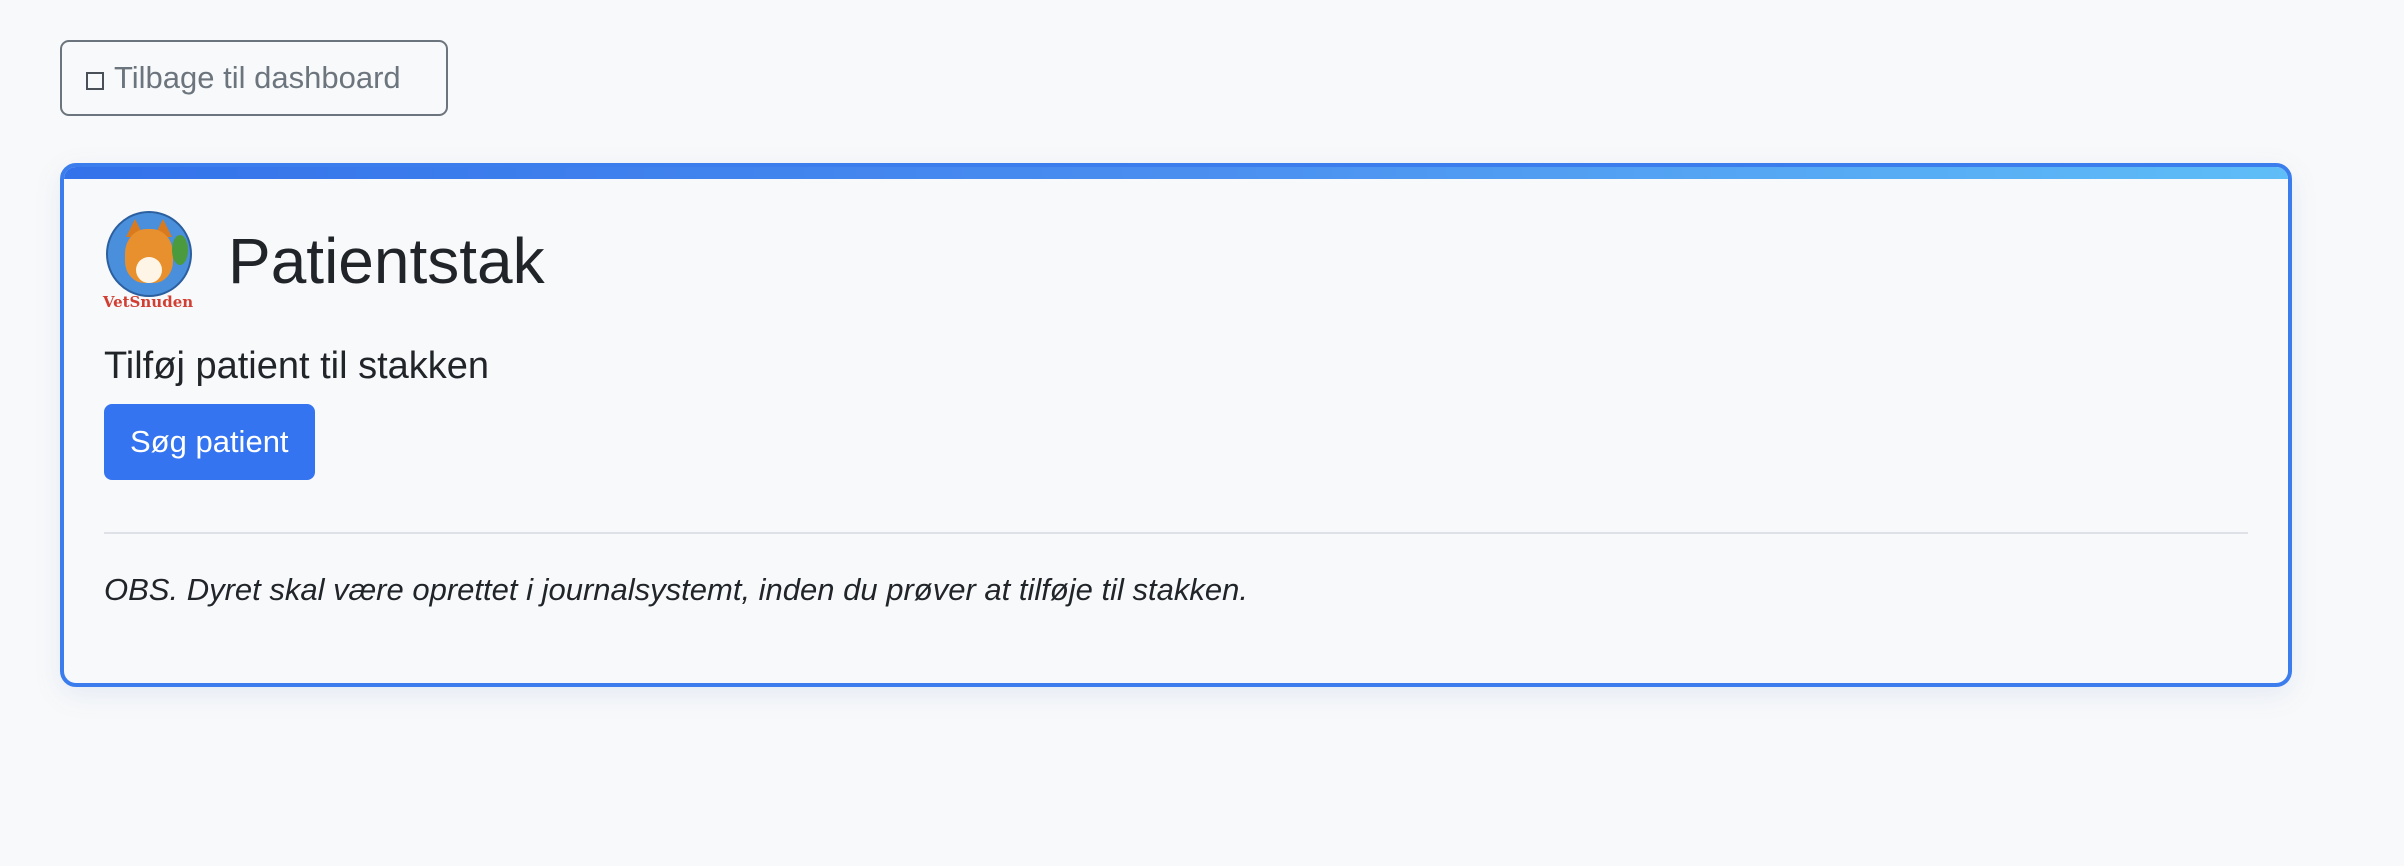 The width and height of the screenshot is (2404, 866). What do you see at coordinates (297, 366) in the screenshot?
I see `add-patient-heading: Tilføj patient til stakken` at bounding box center [297, 366].